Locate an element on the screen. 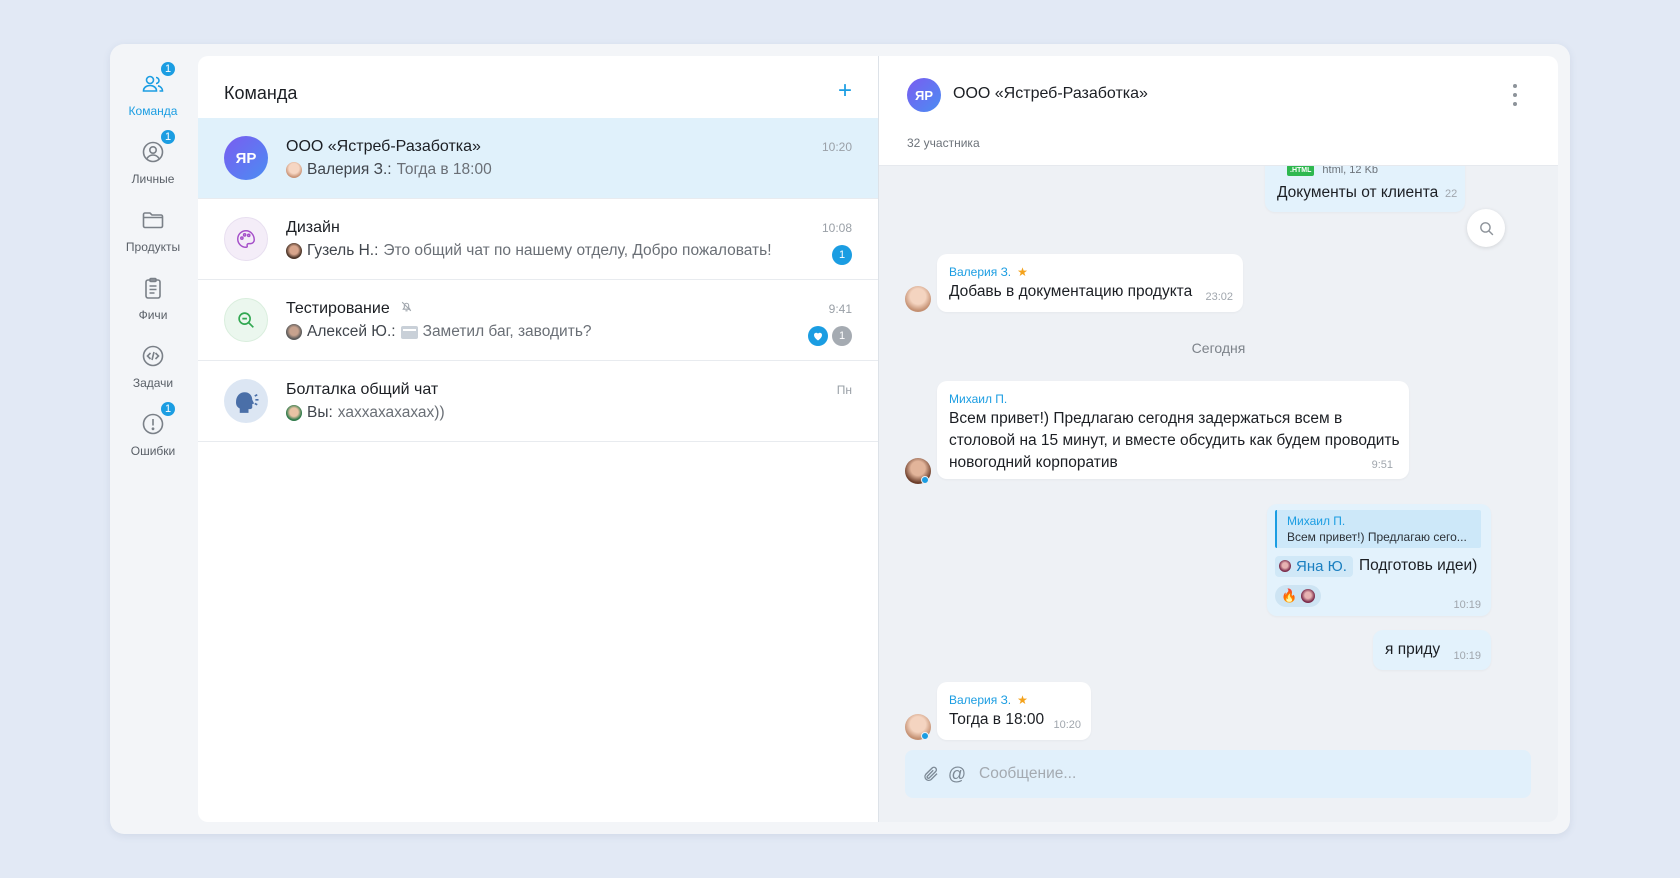 Image resolution: width=1680 pixels, height=878 pixels. message-text: я приду is located at coordinates (1413, 649).